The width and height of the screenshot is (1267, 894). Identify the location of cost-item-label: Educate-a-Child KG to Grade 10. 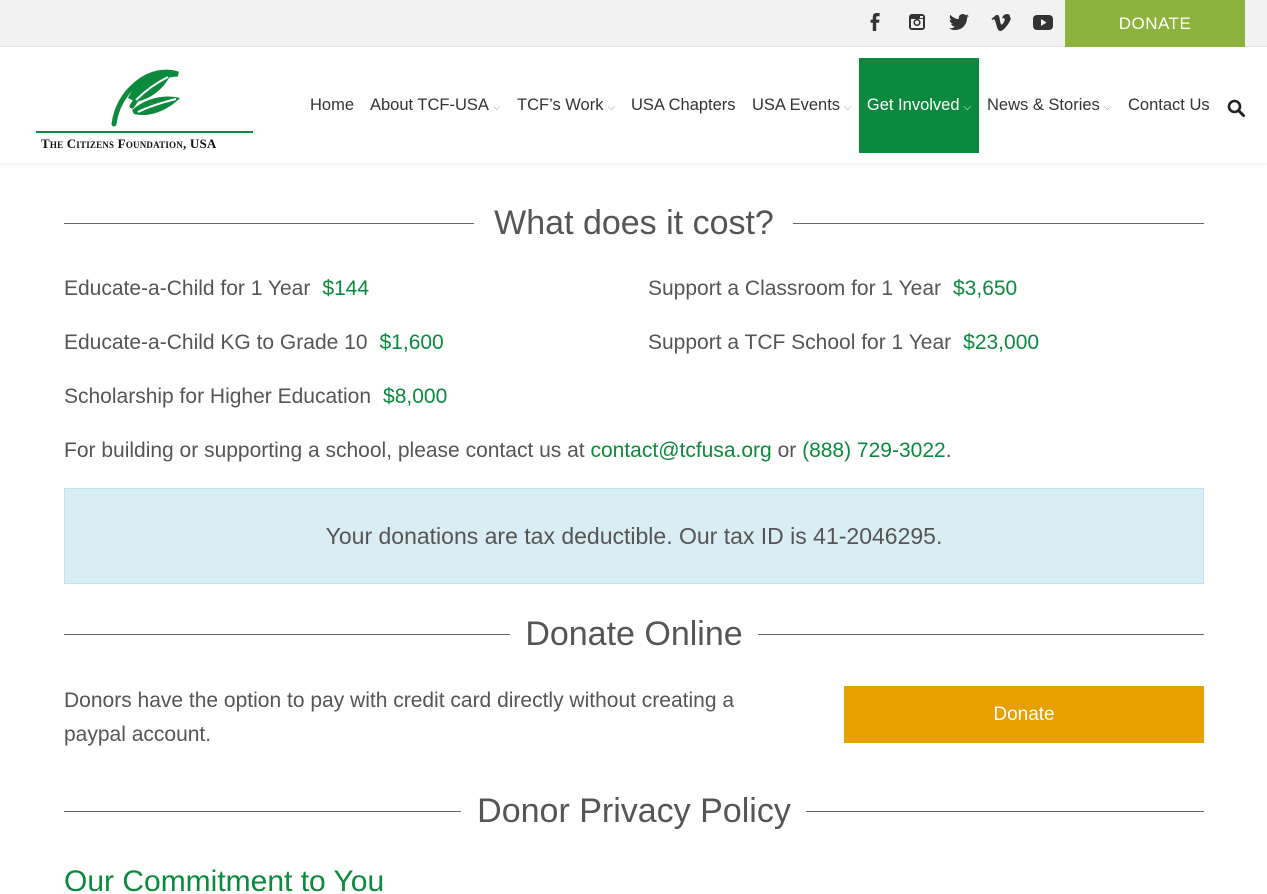
(216, 342).